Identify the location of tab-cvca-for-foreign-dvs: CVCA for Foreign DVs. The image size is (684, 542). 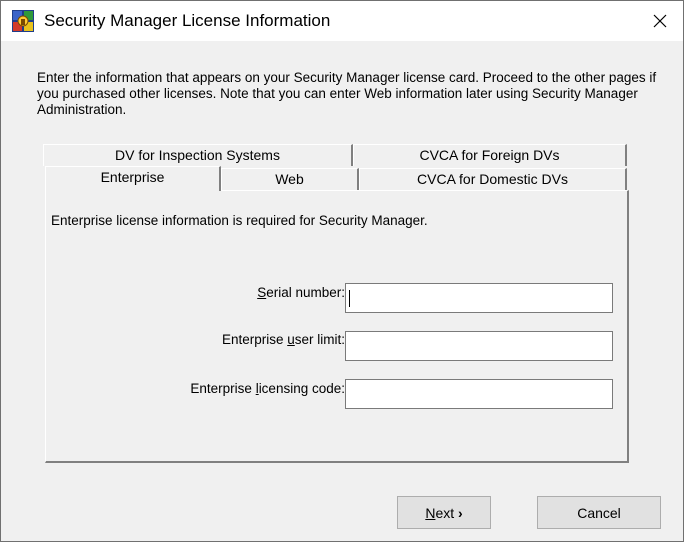
(490, 155).